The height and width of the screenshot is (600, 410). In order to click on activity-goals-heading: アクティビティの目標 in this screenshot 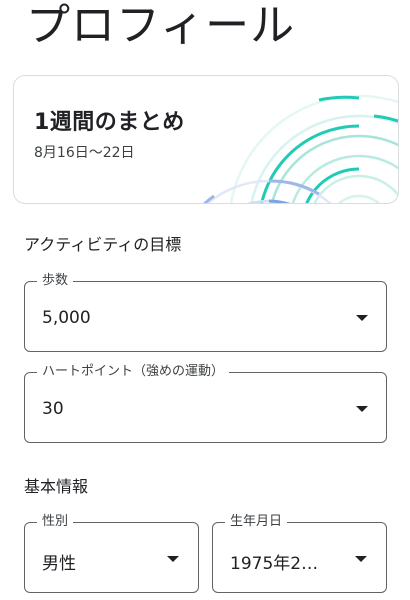, I will do `click(103, 244)`.